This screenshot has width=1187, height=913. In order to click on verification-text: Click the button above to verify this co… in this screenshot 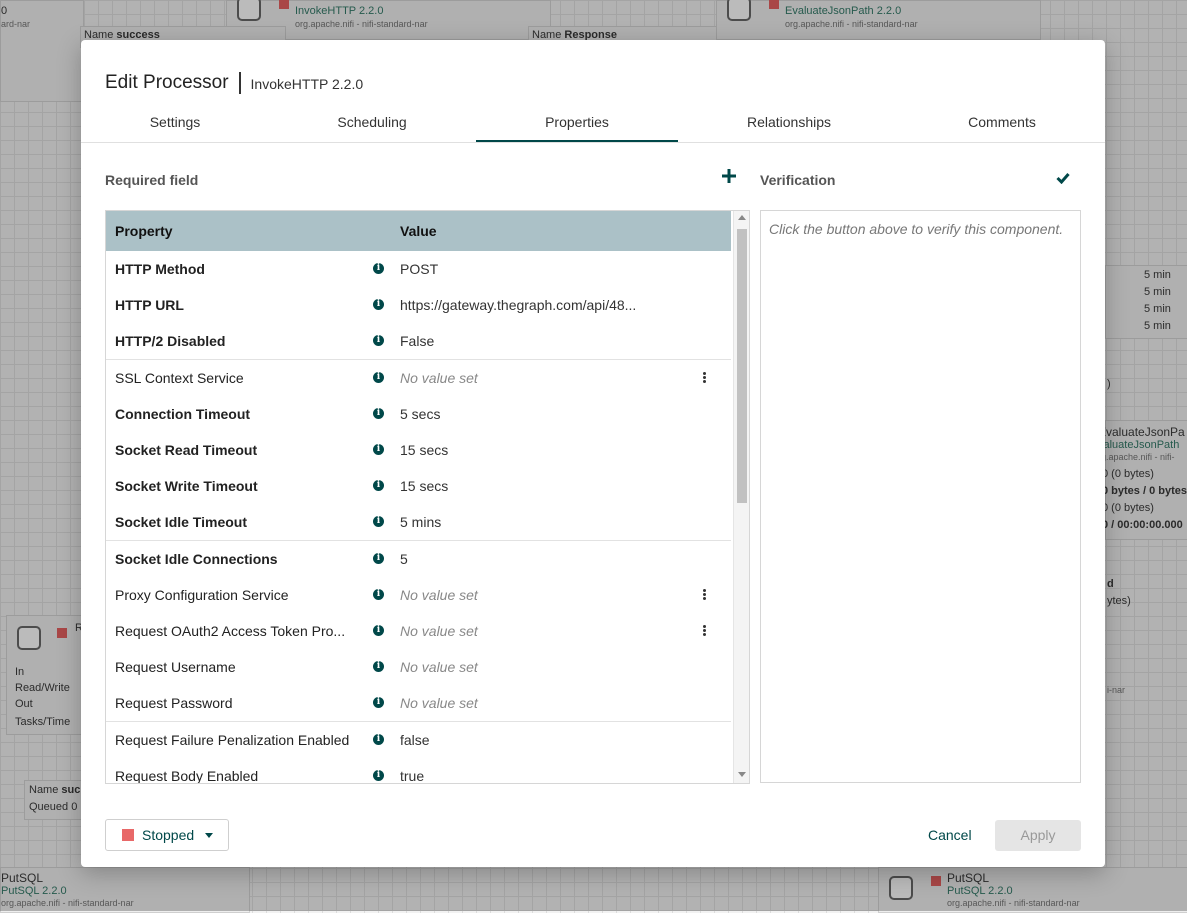, I will do `click(916, 229)`.